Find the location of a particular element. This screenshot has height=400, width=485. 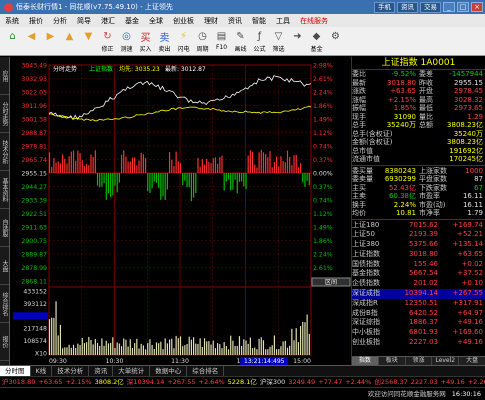

menu-item-10: 智能 is located at coordinates (259, 21).